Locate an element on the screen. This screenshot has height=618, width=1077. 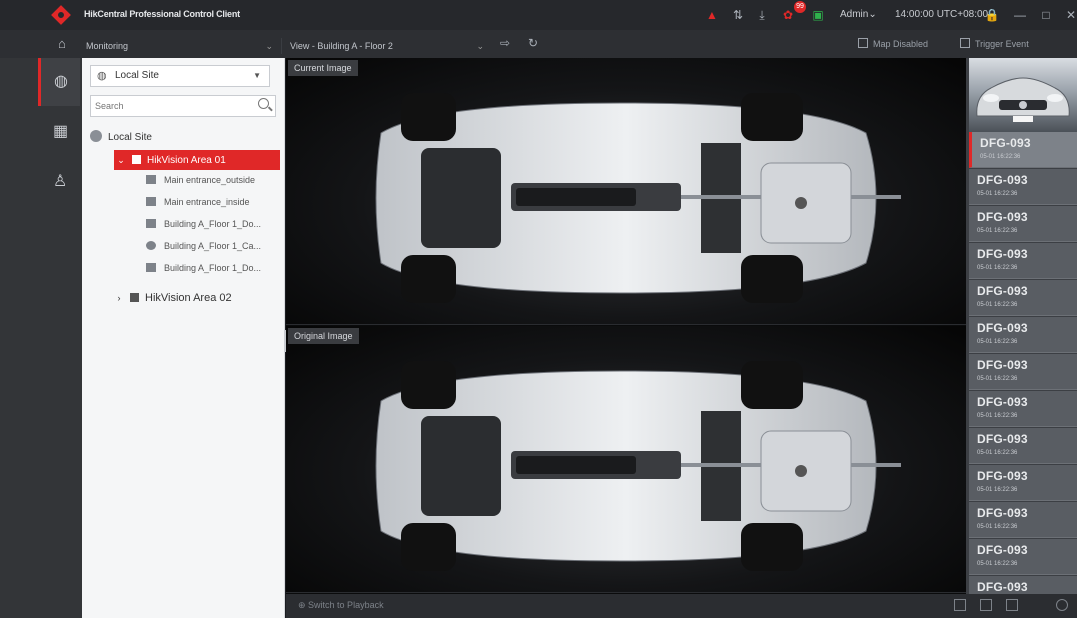
rail-item-views: ▦ is located at coordinates (61, 132).